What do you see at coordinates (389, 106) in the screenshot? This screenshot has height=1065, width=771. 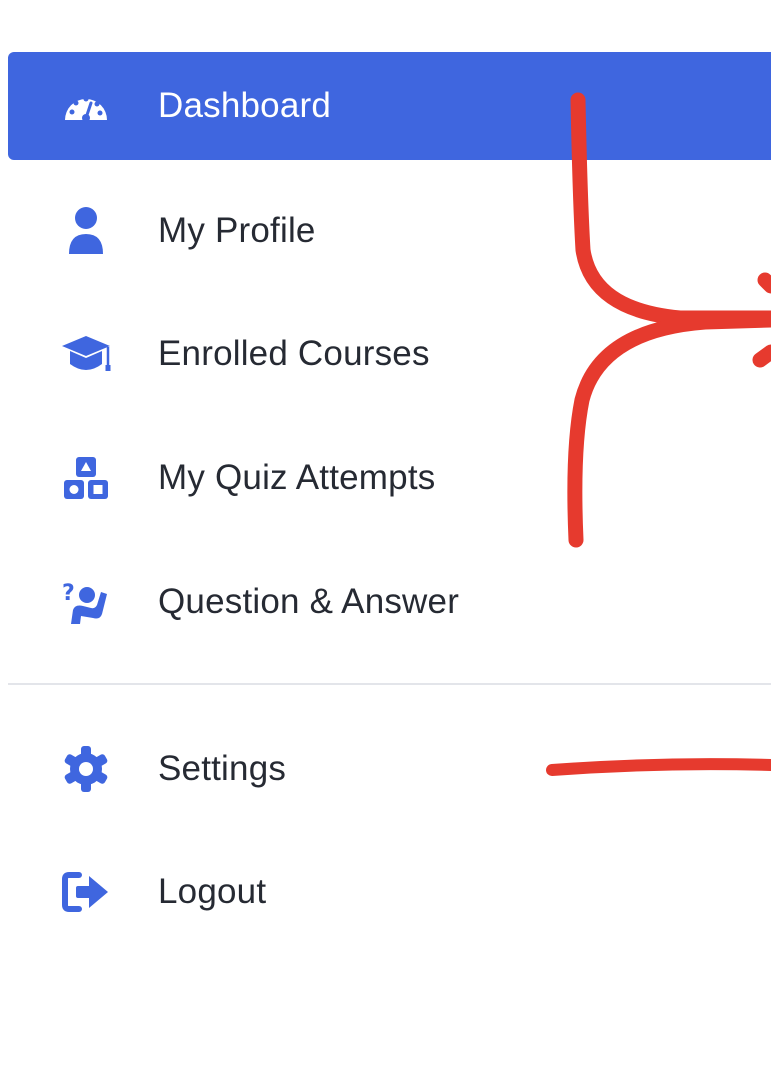 I see `sidebar-item-dashboard: Dashboard` at bounding box center [389, 106].